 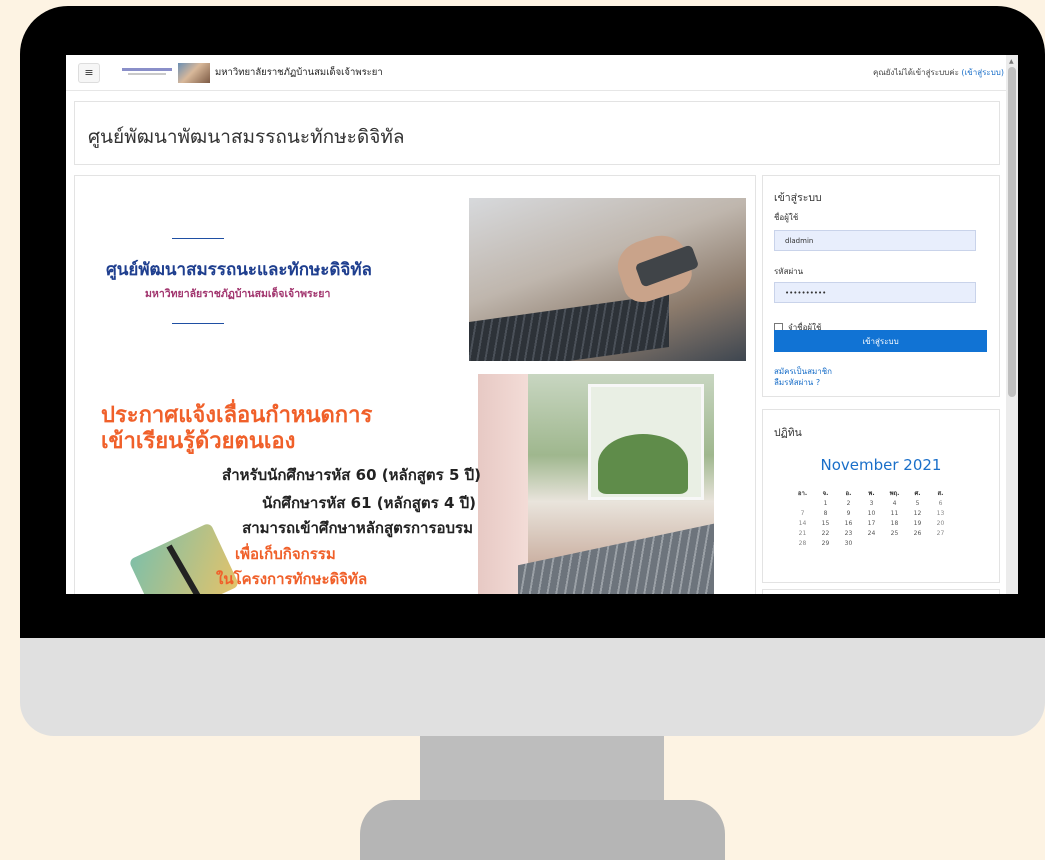 What do you see at coordinates (894, 503) in the screenshot?
I see `calendar-day: 4` at bounding box center [894, 503].